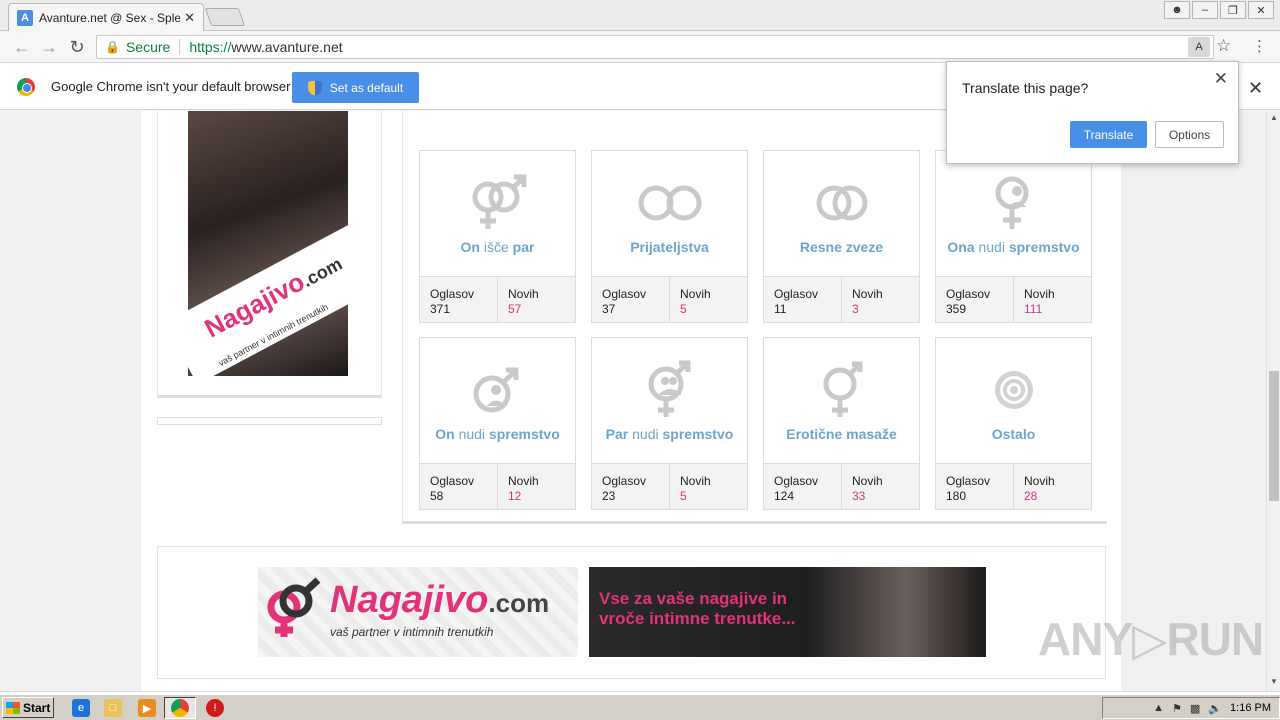 The height and width of the screenshot is (720, 1280). What do you see at coordinates (1177, 10) in the screenshot?
I see `user-profile-icon: ☻` at bounding box center [1177, 10].